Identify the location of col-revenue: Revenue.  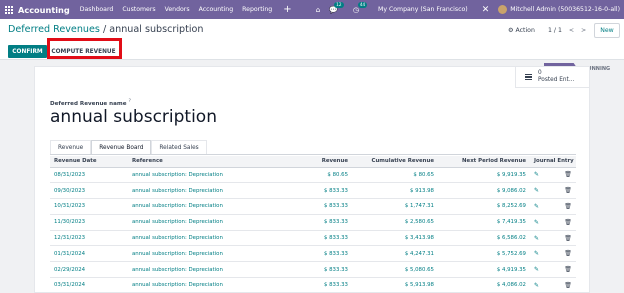
(315, 162).